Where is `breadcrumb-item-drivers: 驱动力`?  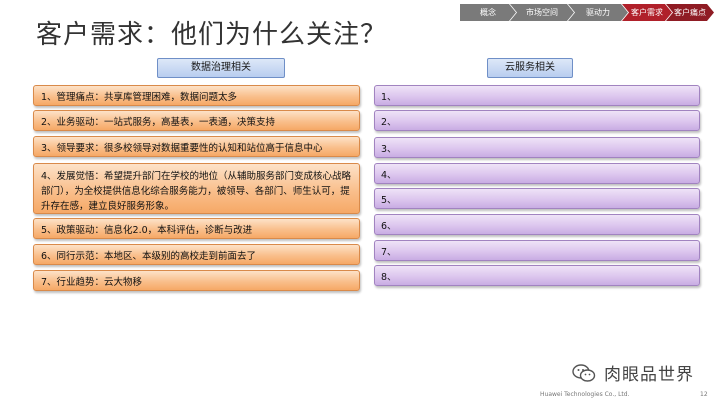
breadcrumb-item-drivers: 驱动力 is located at coordinates (598, 12).